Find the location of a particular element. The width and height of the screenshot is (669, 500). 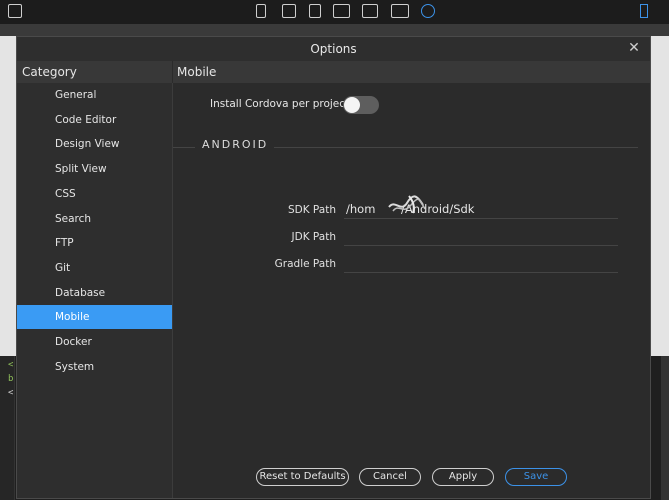

reset-to-defaults-button: Reset to Defaults is located at coordinates (302, 477).